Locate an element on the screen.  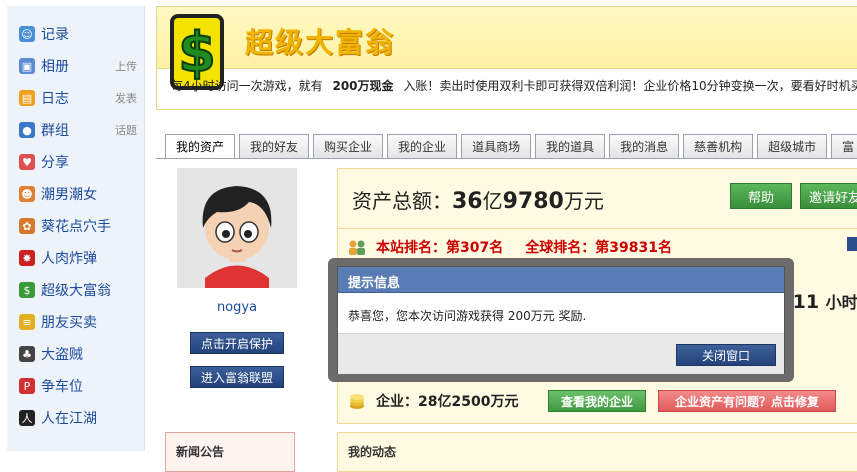
tab-my-company: 我的企业 is located at coordinates (422, 146).